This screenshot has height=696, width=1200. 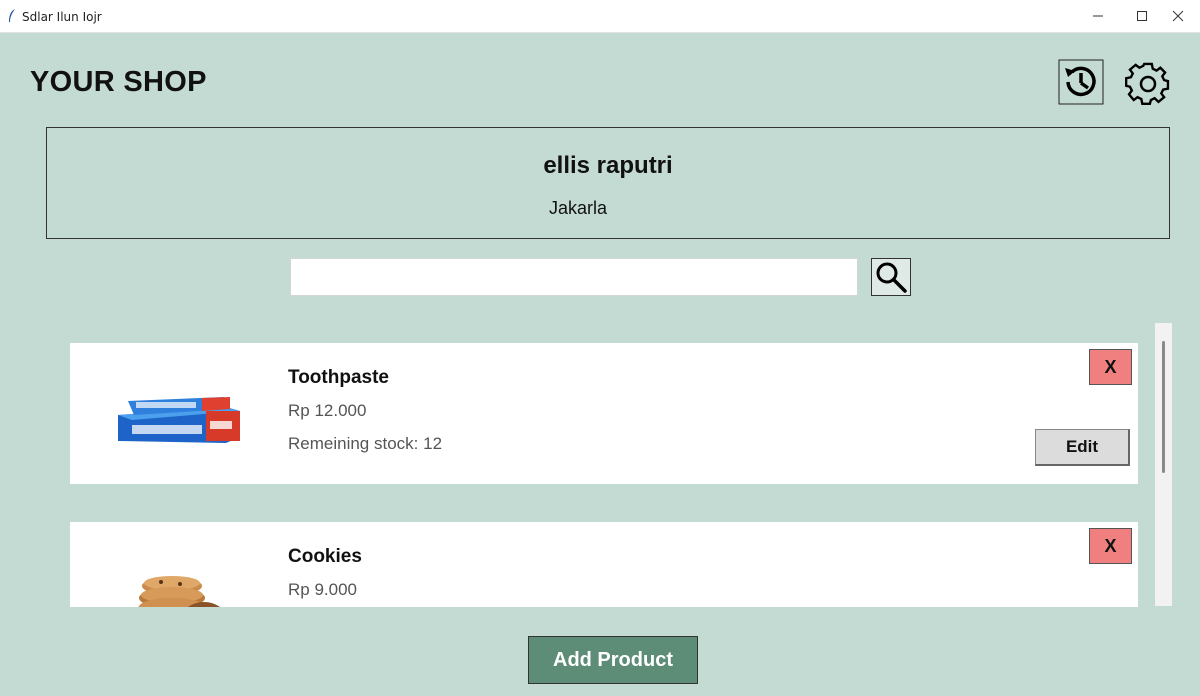 What do you see at coordinates (338, 377) in the screenshot?
I see `product-name: Toothpaste` at bounding box center [338, 377].